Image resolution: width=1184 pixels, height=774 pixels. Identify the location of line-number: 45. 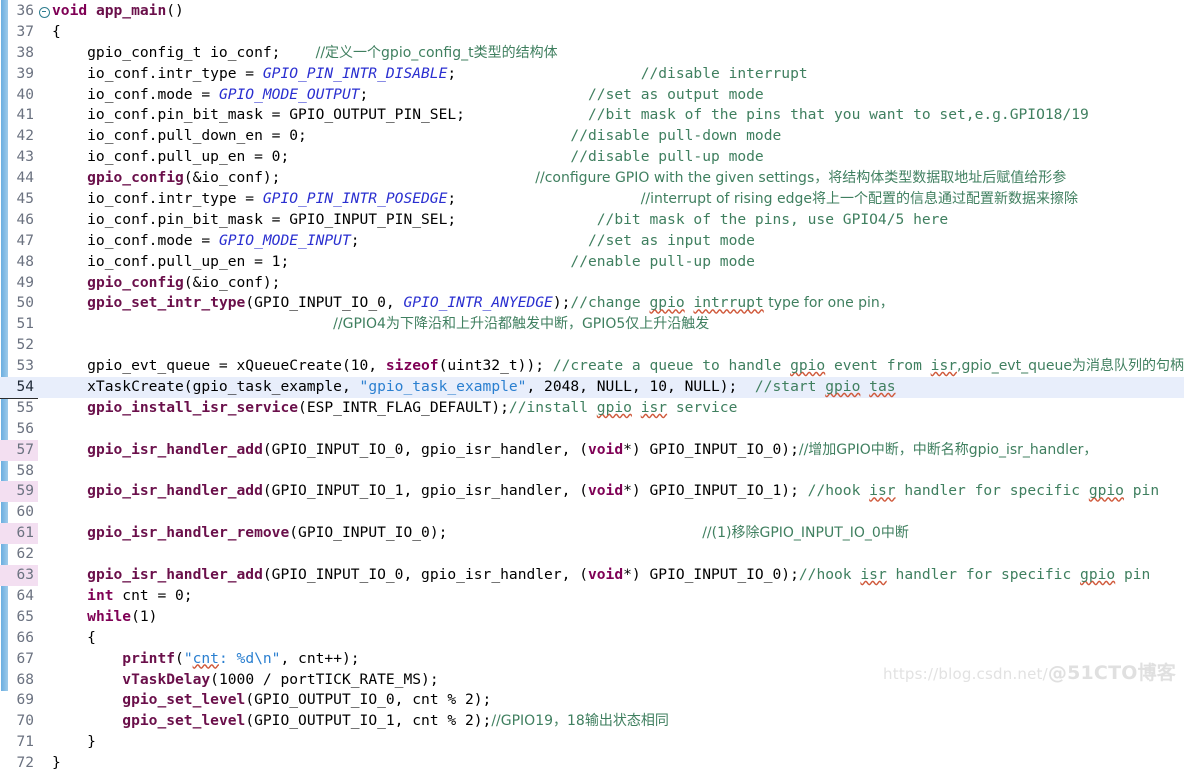
(19, 199).